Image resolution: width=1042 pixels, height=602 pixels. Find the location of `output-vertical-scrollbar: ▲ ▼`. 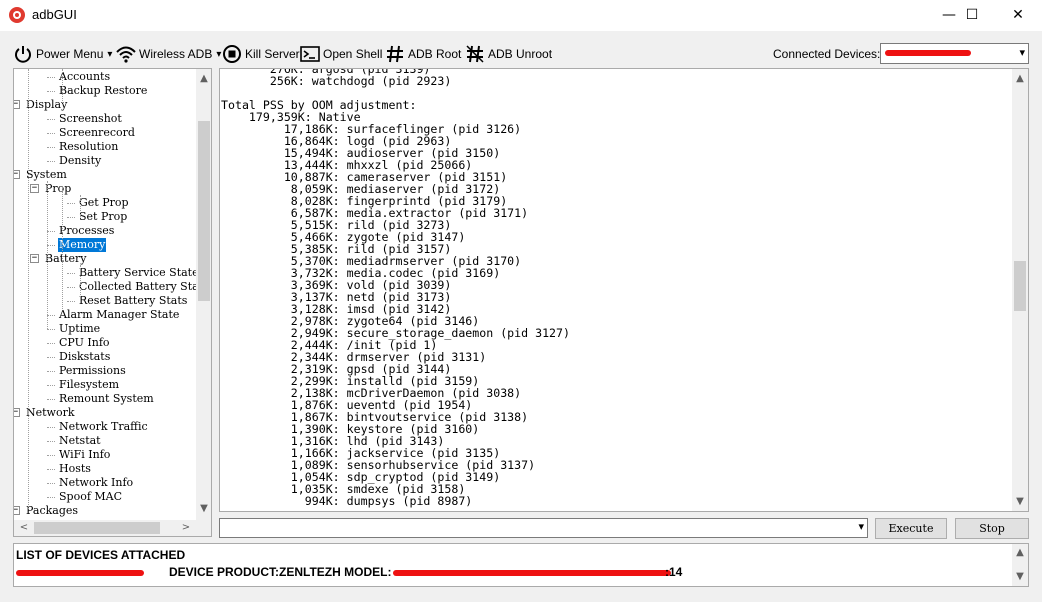

output-vertical-scrollbar: ▲ ▼ is located at coordinates (1020, 290).